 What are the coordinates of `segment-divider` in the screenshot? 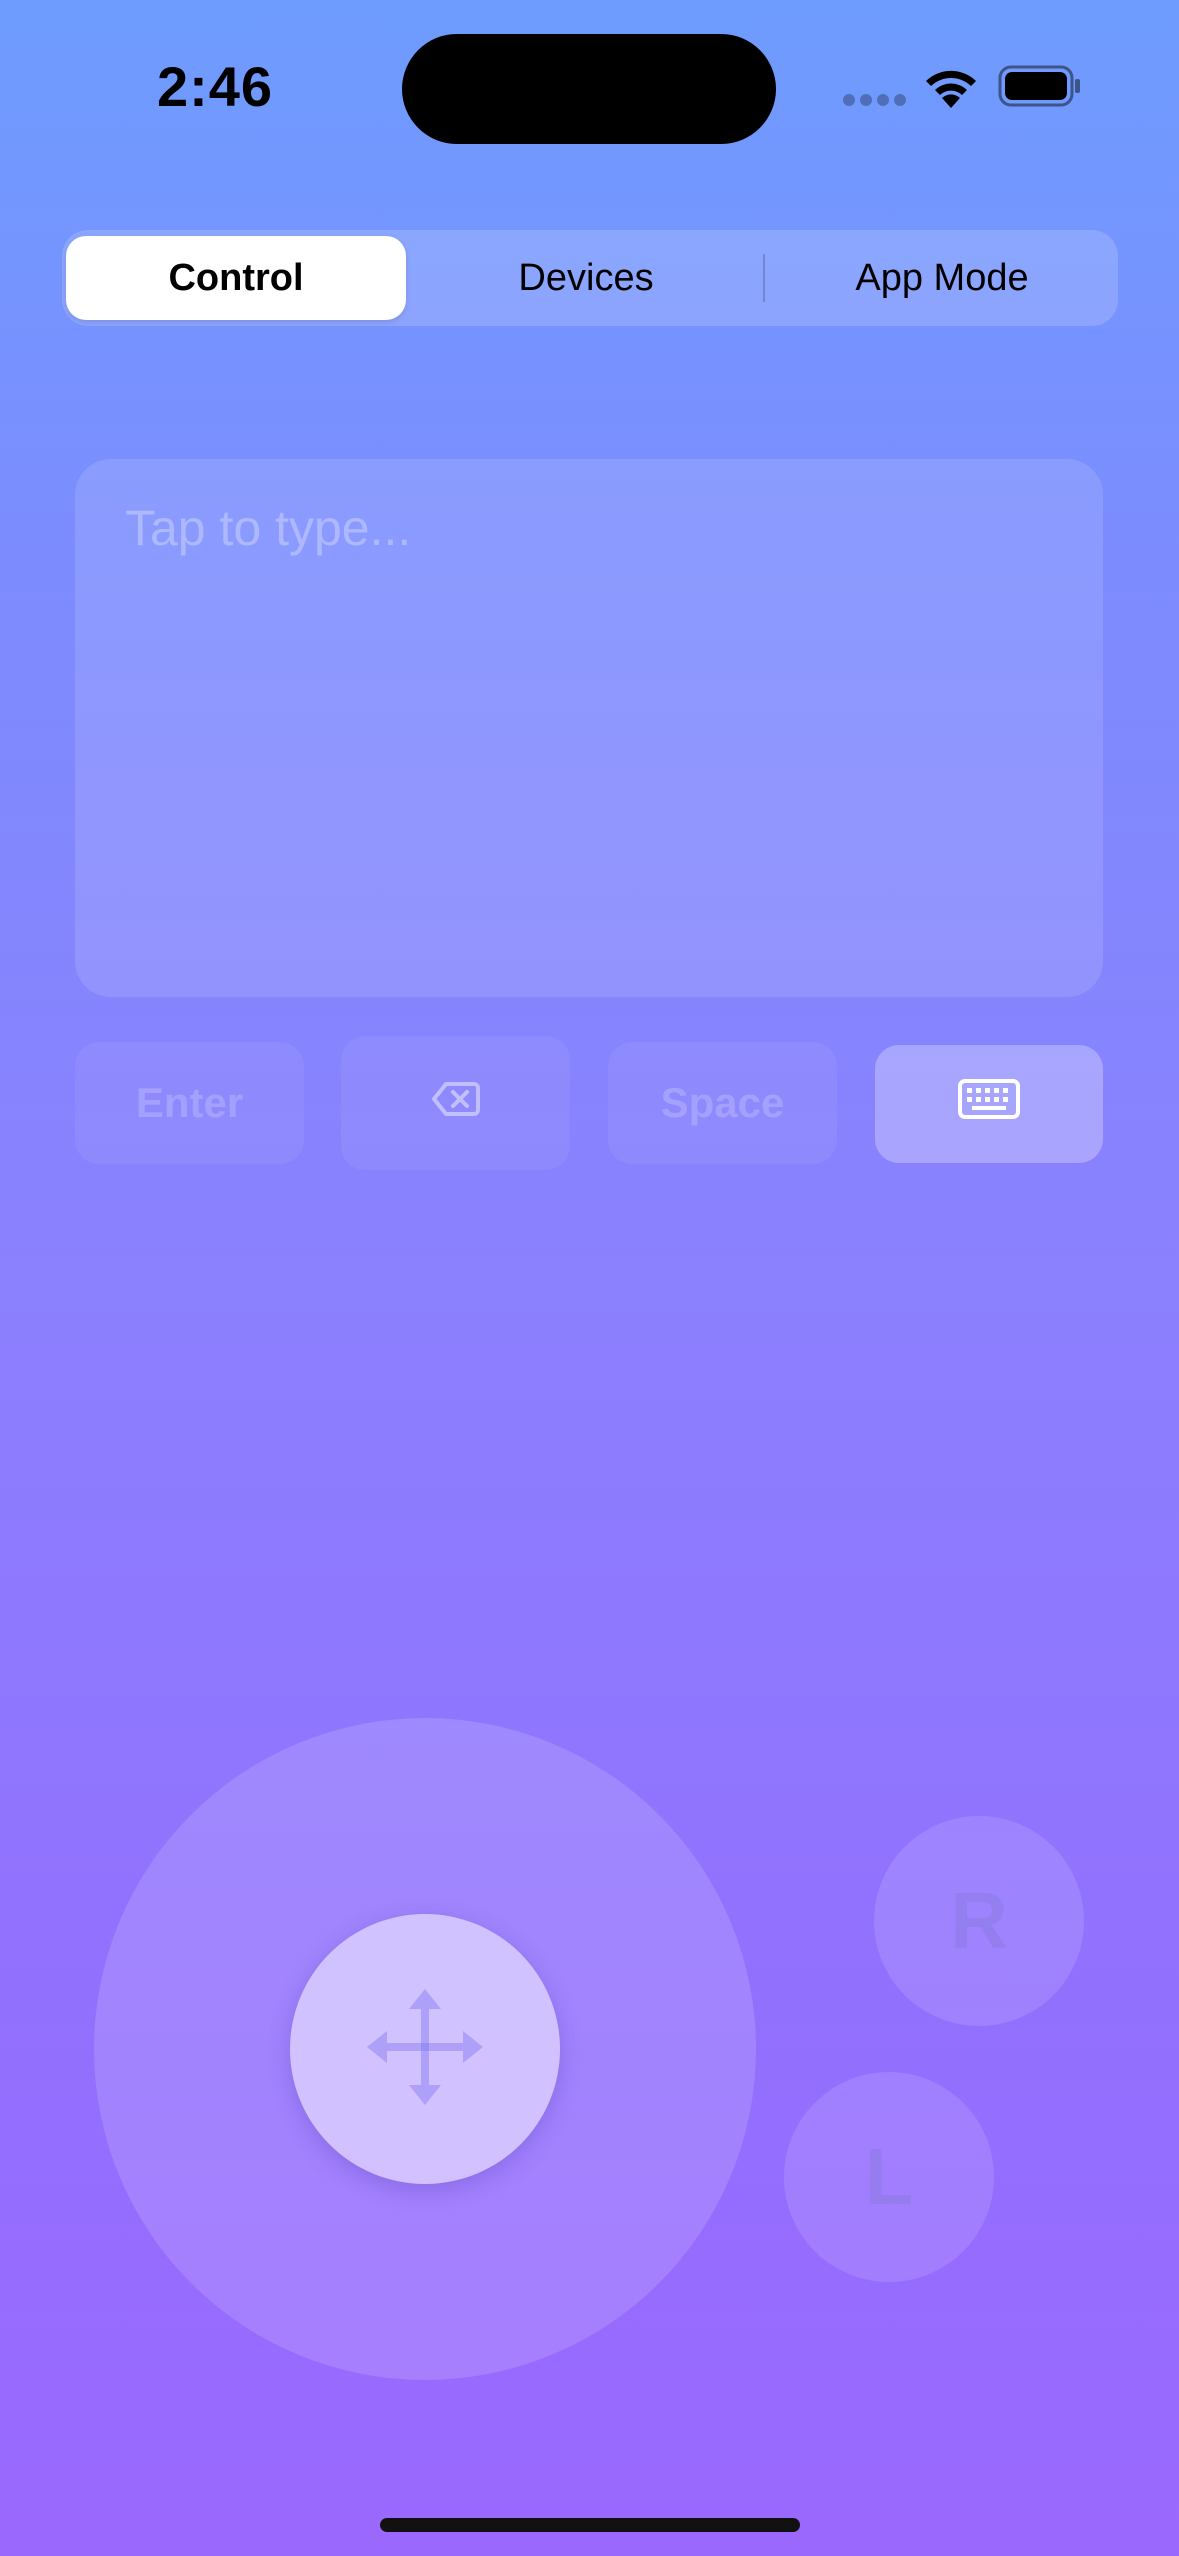 It's located at (764, 278).